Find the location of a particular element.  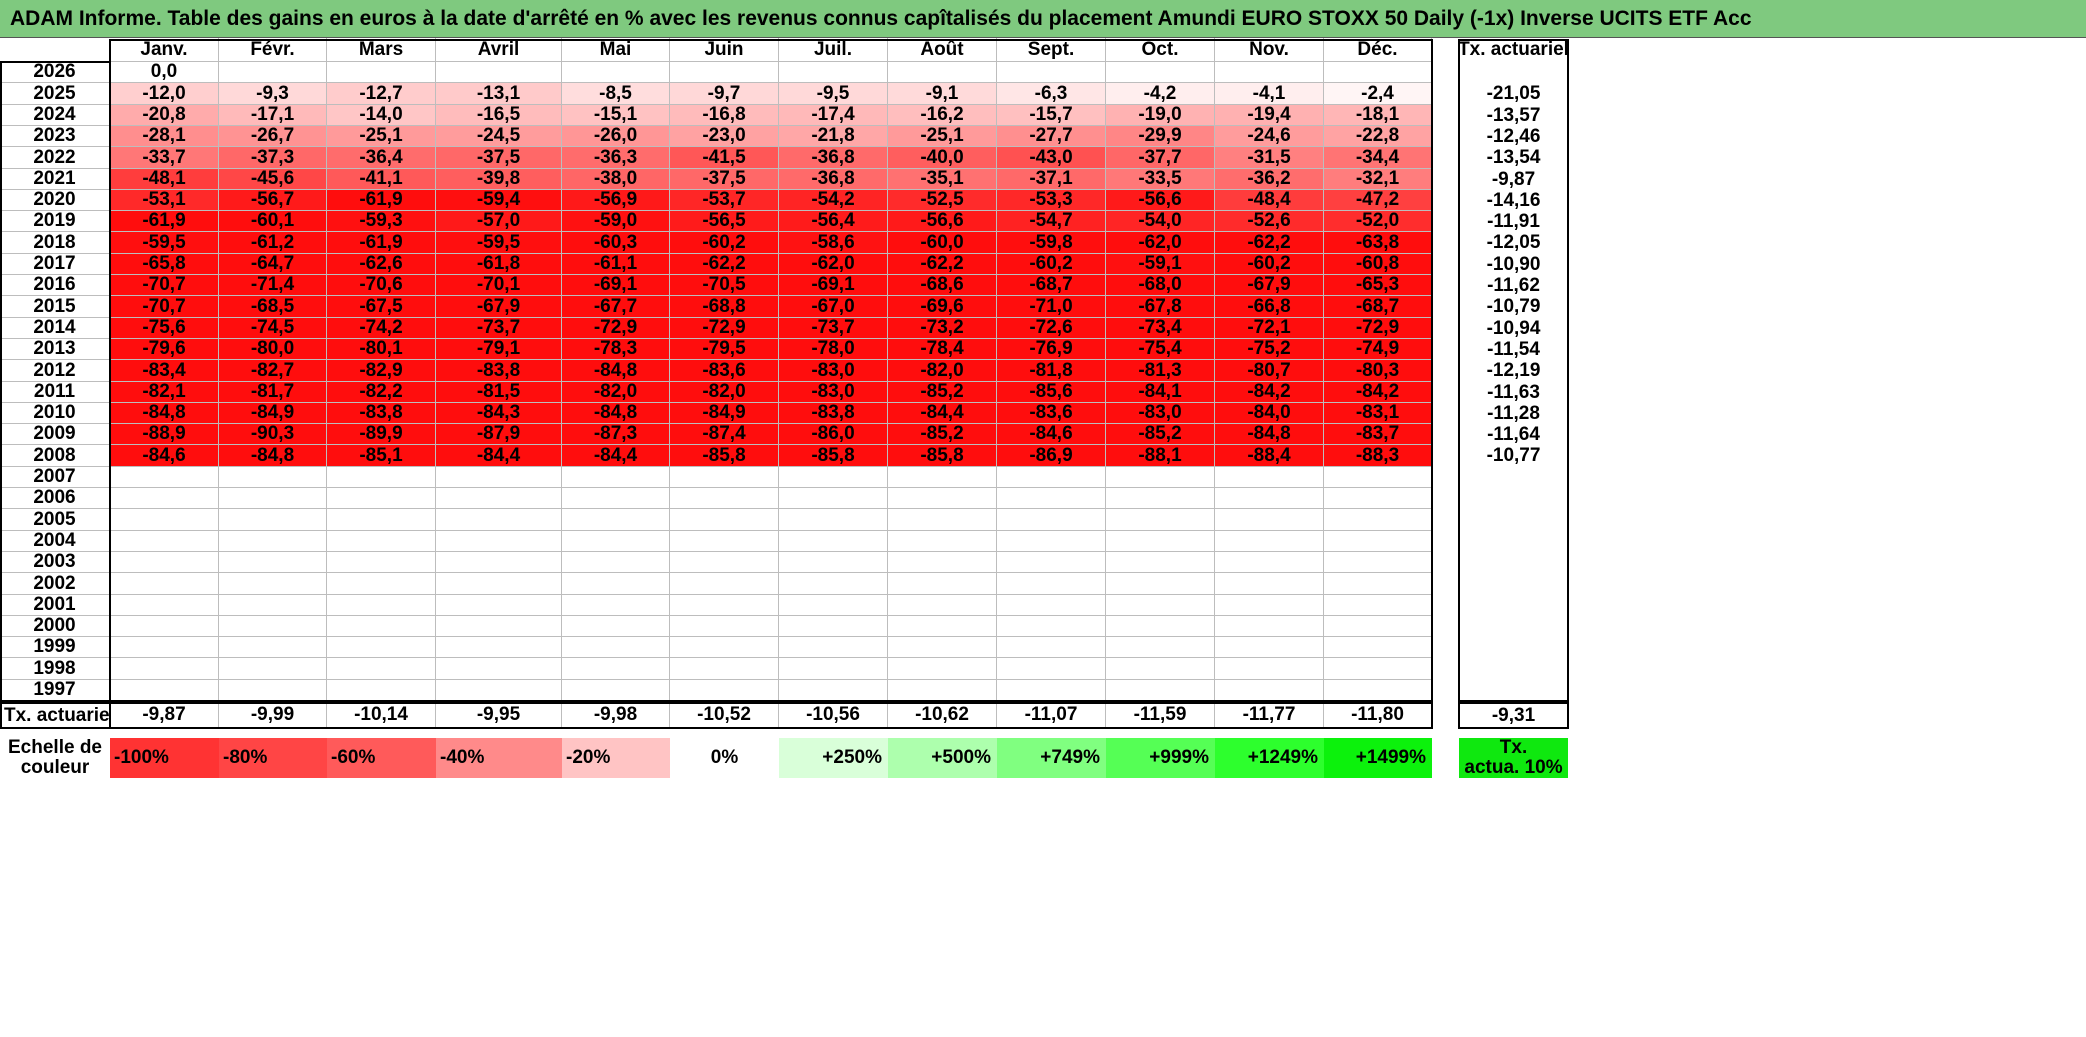

table-cell: -61,9 is located at coordinates (164, 221).